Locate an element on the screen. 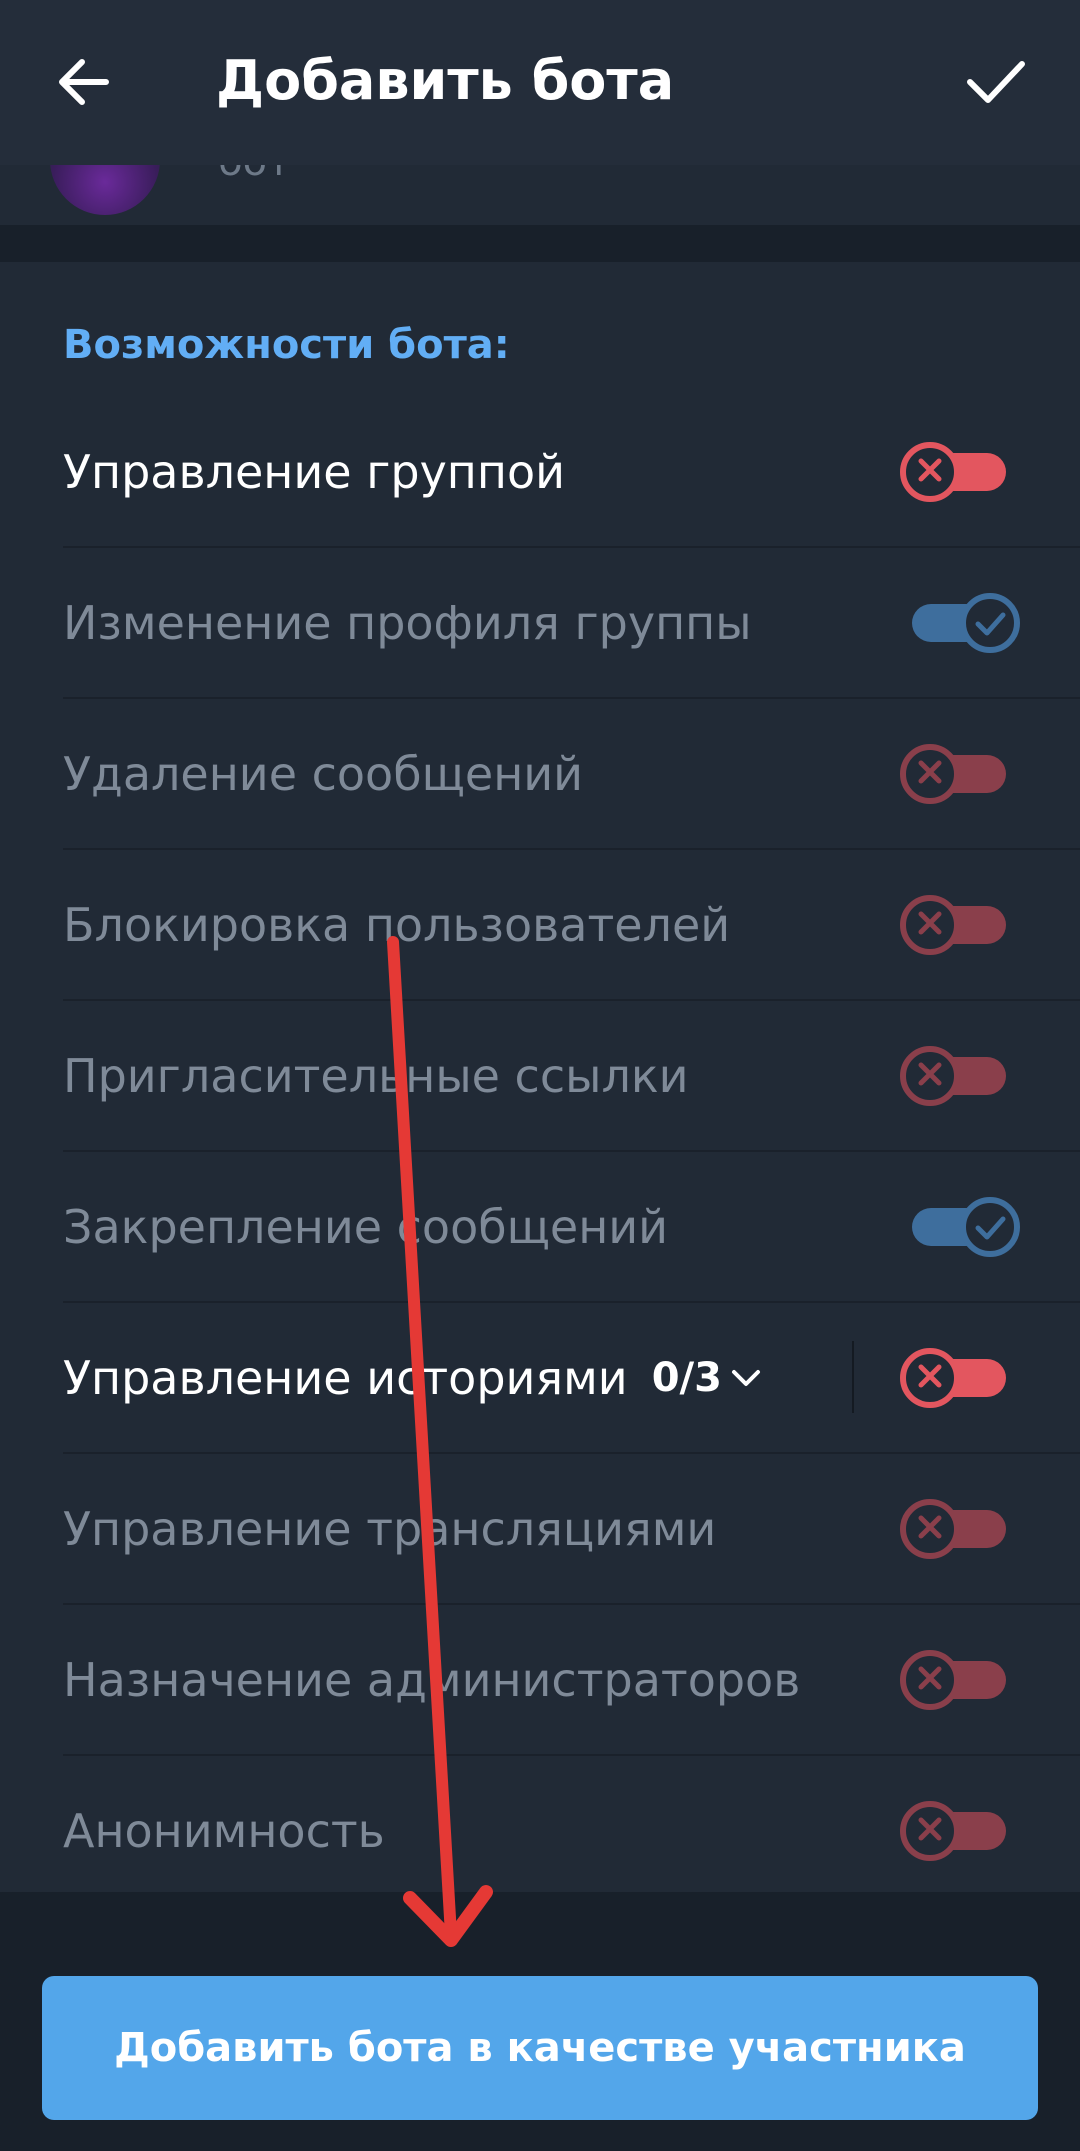 The image size is (1080, 2151). permission-row: Назначение администраторов is located at coordinates (540, 1680).